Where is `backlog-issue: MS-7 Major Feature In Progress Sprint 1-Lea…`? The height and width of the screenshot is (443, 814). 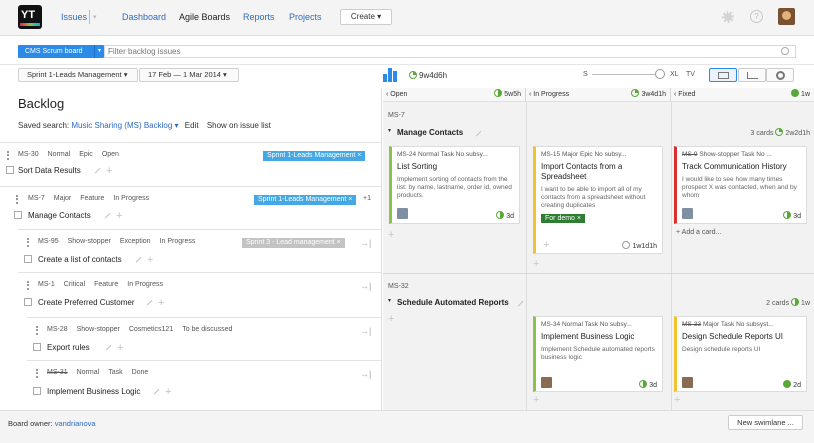
backlog-issue: MS-7 Major Feature In Progress Sprint 1-Lea… is located at coordinates (190, 204).